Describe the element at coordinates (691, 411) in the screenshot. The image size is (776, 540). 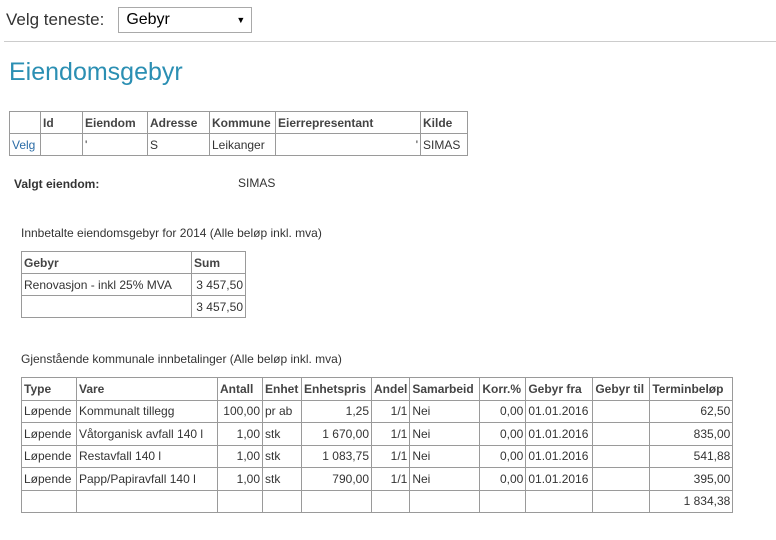
I see `cell-terminbelop: 62,50` at that location.